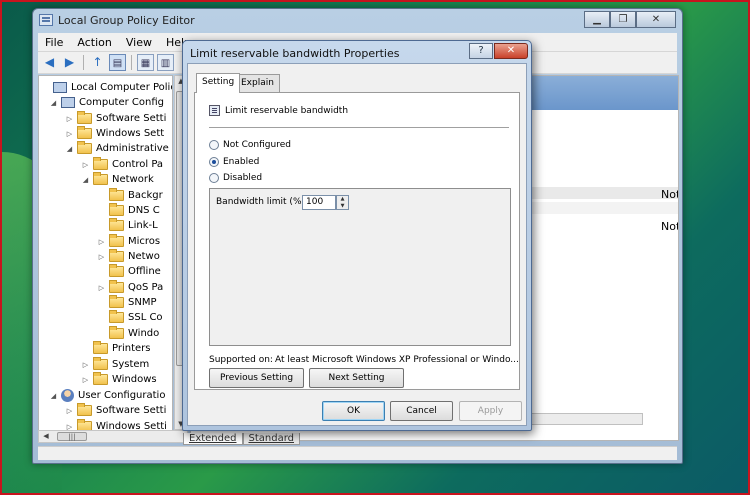 Image resolution: width=750 pixels, height=495 pixels. I want to click on spin-up-icon: ▲, so click(342, 199).